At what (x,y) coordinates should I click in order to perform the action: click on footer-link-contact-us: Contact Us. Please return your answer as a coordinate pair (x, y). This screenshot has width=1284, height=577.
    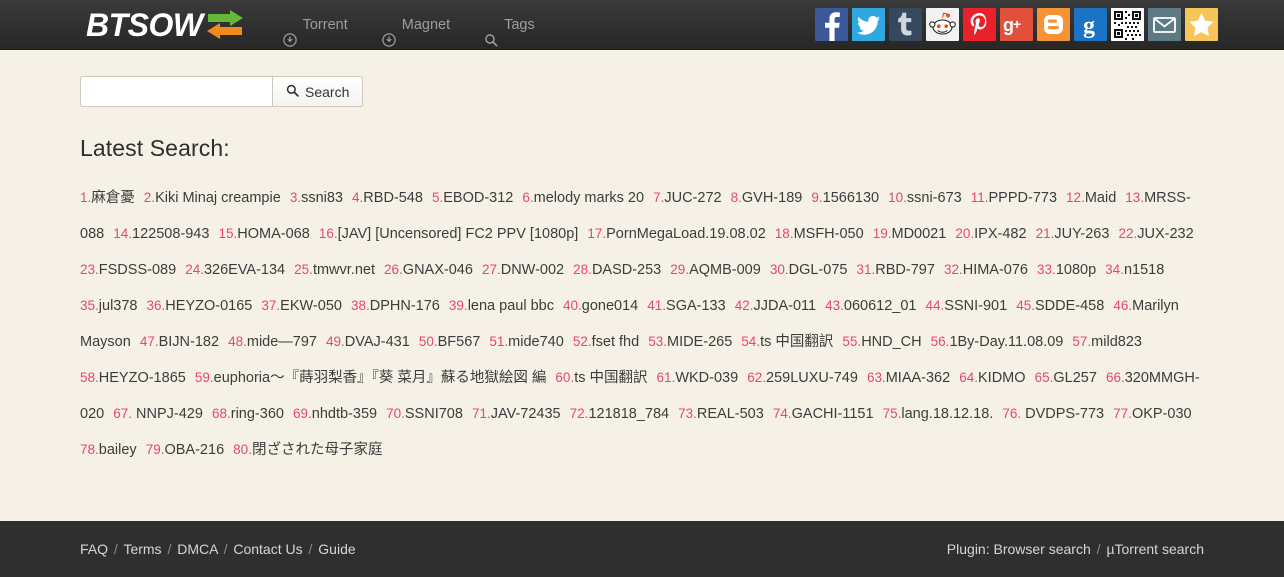
    Looking at the image, I should click on (267, 549).